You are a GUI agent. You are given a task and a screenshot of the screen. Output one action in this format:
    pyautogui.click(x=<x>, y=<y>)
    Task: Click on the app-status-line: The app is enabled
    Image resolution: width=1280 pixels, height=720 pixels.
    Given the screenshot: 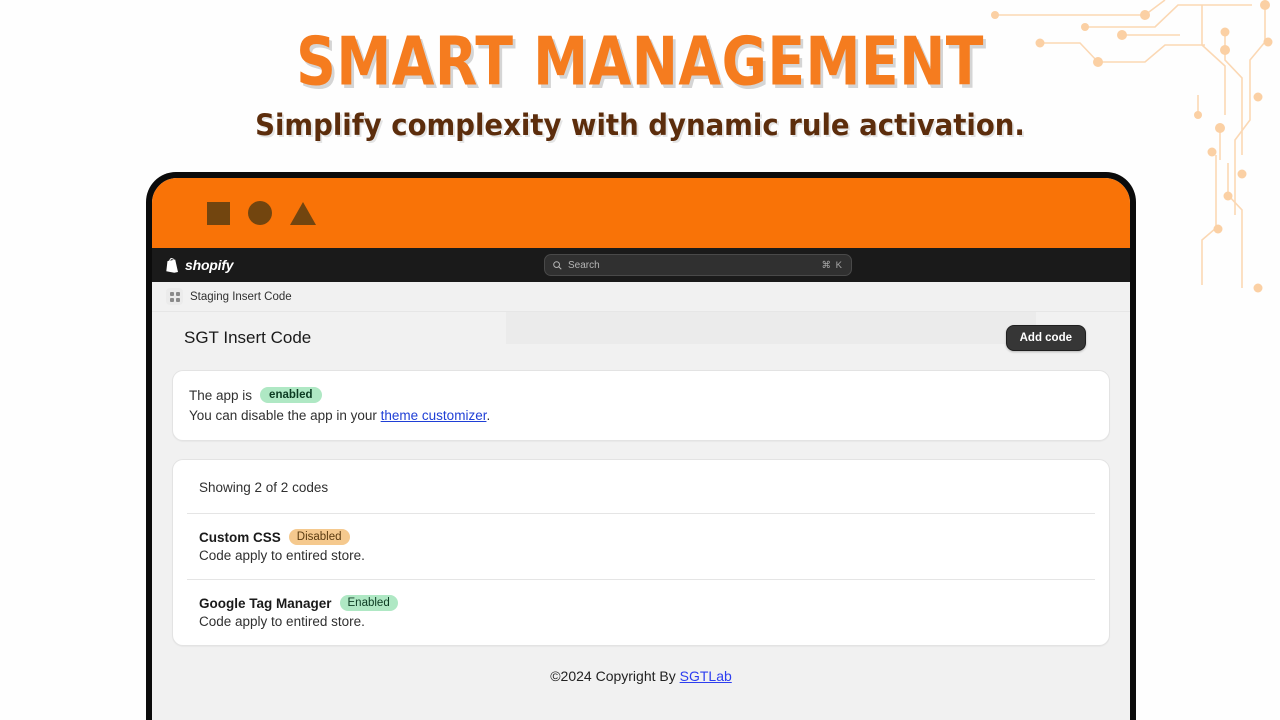 What is the action you would take?
    pyautogui.click(x=641, y=395)
    